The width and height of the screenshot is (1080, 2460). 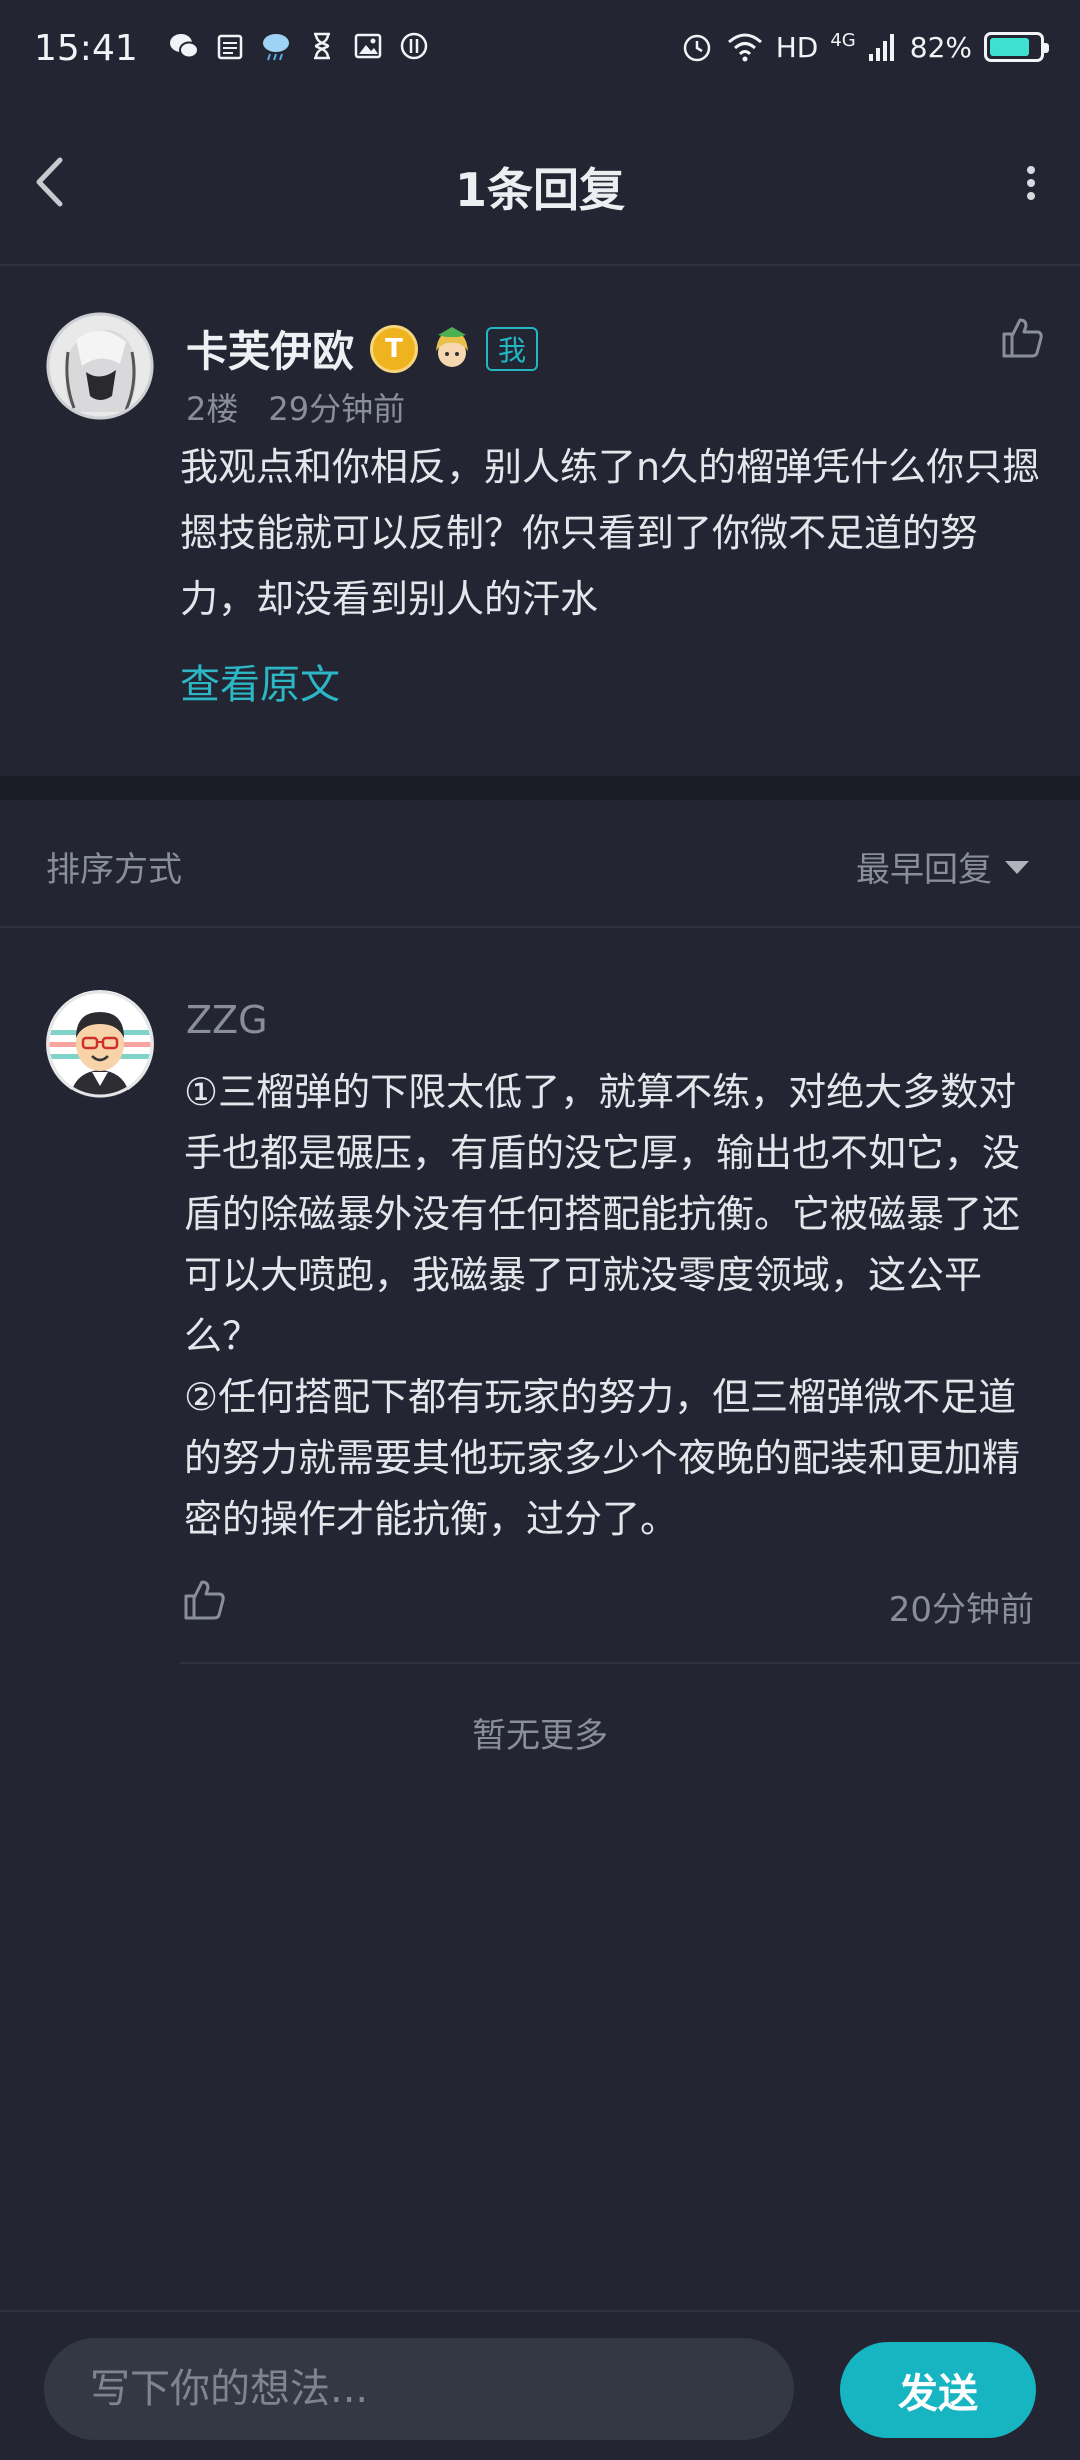 I want to click on comment-meta: 2楼 29分钟前, so click(x=295, y=407).